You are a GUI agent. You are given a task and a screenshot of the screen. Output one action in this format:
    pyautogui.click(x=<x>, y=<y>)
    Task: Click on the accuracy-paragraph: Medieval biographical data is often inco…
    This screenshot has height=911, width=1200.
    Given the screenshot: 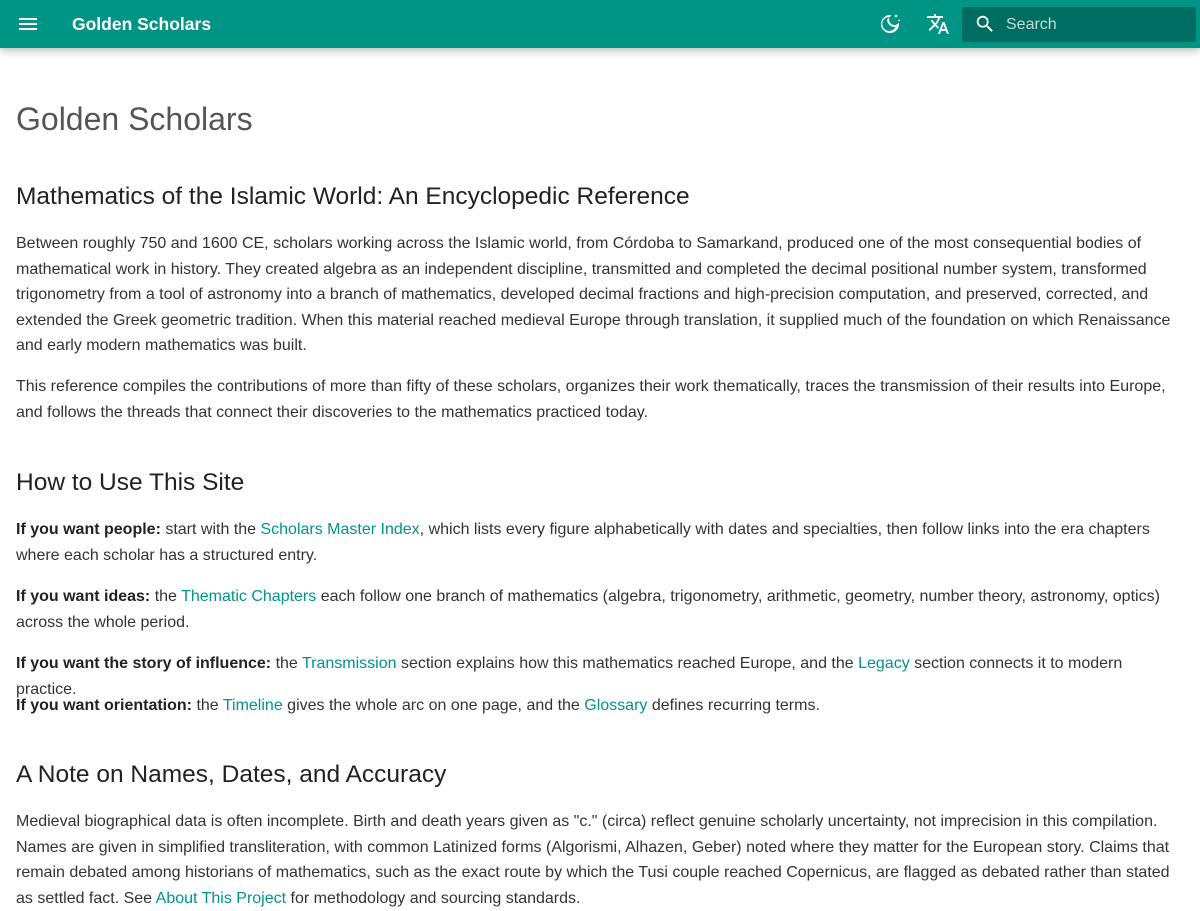 What is the action you would take?
    pyautogui.click(x=600, y=860)
    